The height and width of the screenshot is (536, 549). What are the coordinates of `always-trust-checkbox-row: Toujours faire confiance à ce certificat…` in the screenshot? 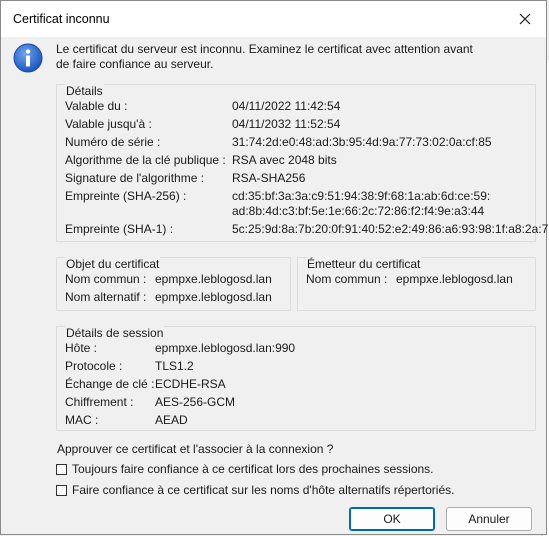 It's located at (245, 469).